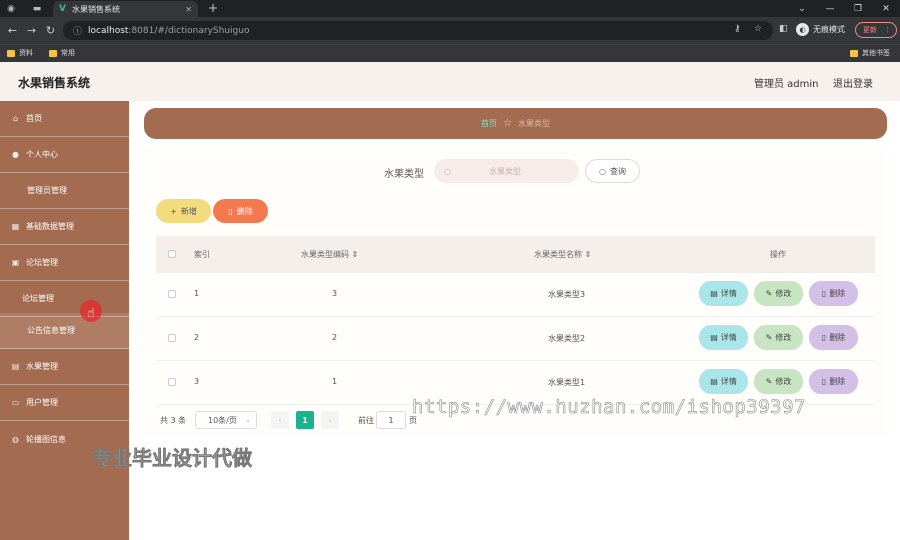  I want to click on bookmark-star-icon: ☆, so click(758, 29).